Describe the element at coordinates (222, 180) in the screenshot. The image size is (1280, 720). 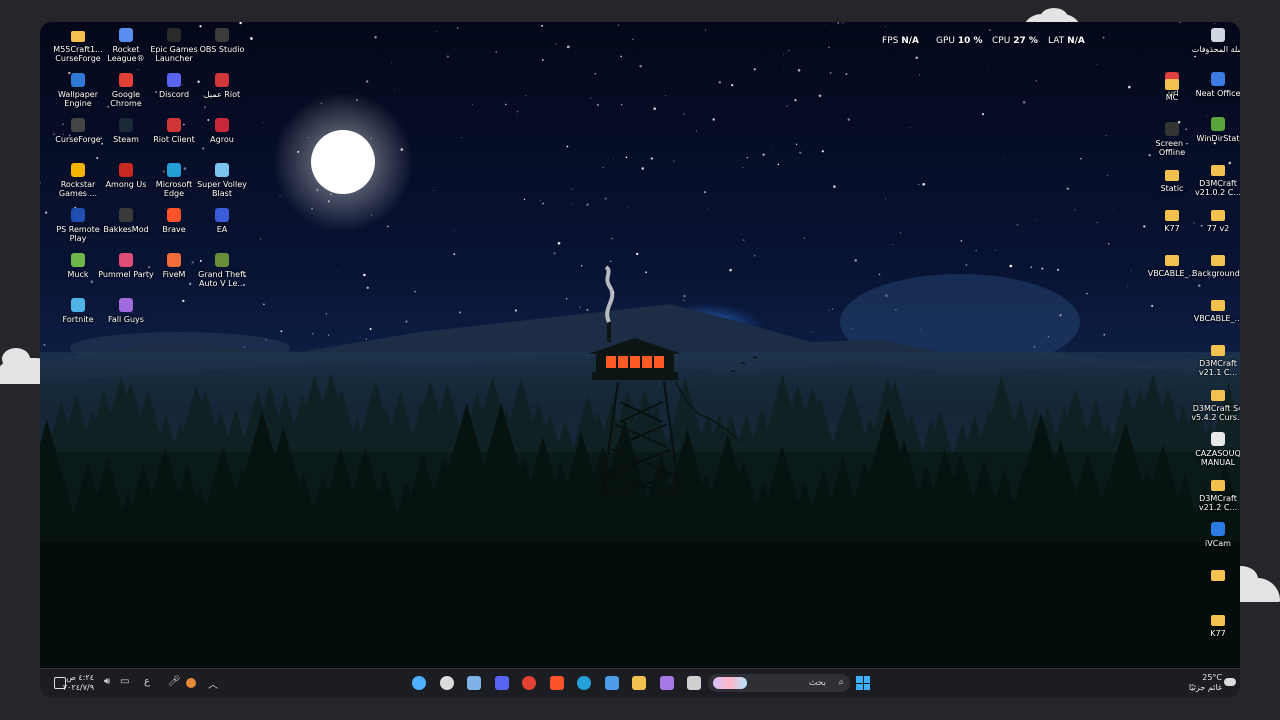
I see `desktop-icon: Super Volley Blast` at that location.